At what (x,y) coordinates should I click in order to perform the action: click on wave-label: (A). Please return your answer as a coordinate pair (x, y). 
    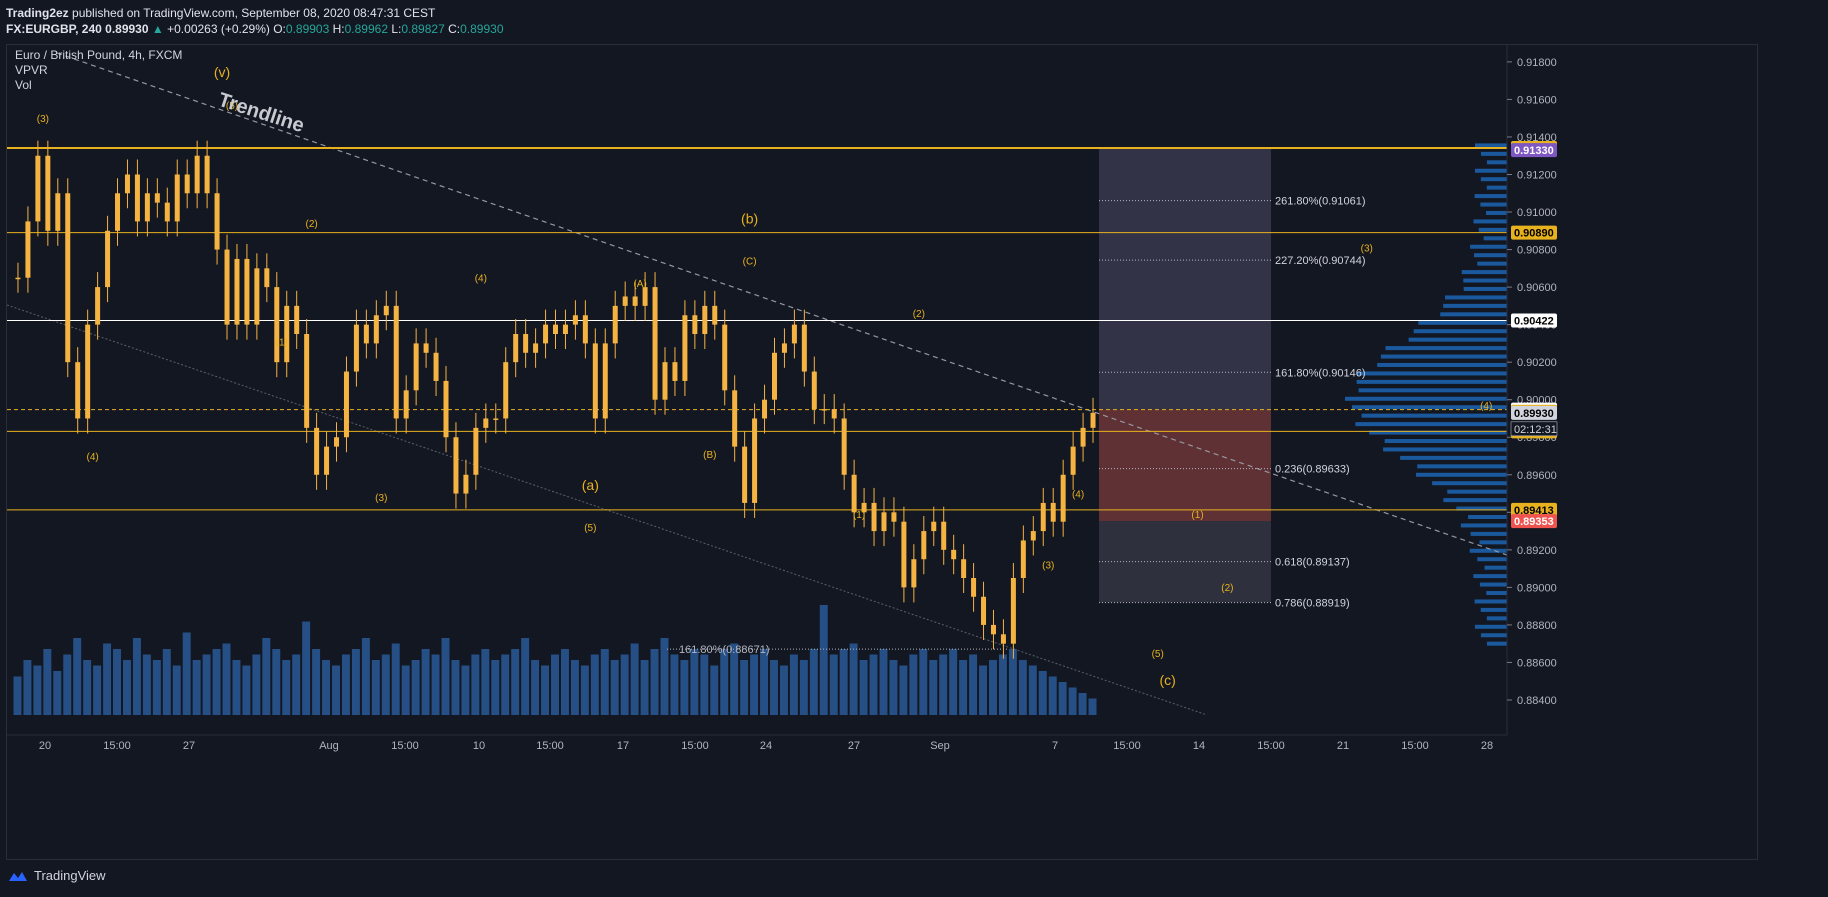
    Looking at the image, I should click on (639, 284).